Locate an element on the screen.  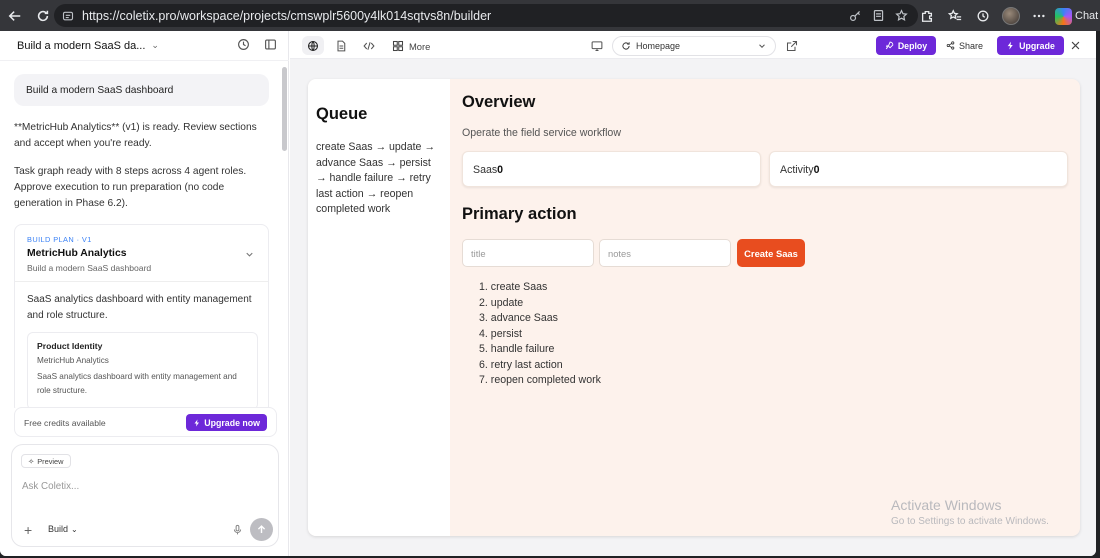
reader-mode-icon is located at coordinates (878, 15).